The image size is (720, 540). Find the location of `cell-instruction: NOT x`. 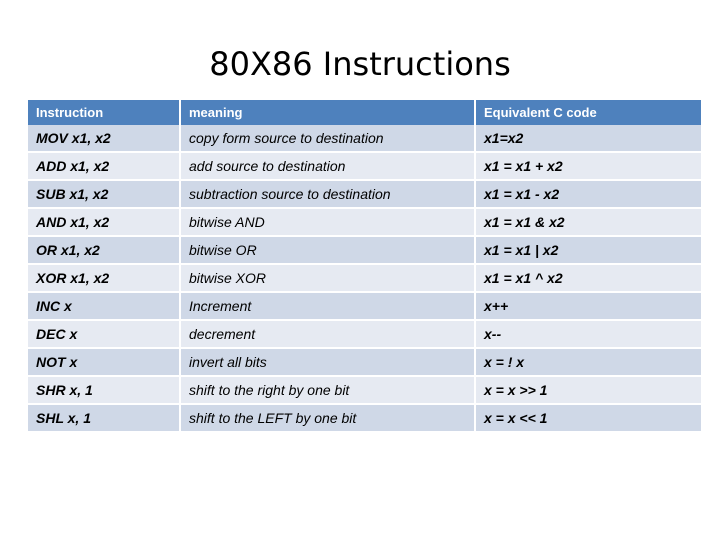

cell-instruction: NOT x is located at coordinates (104, 362).